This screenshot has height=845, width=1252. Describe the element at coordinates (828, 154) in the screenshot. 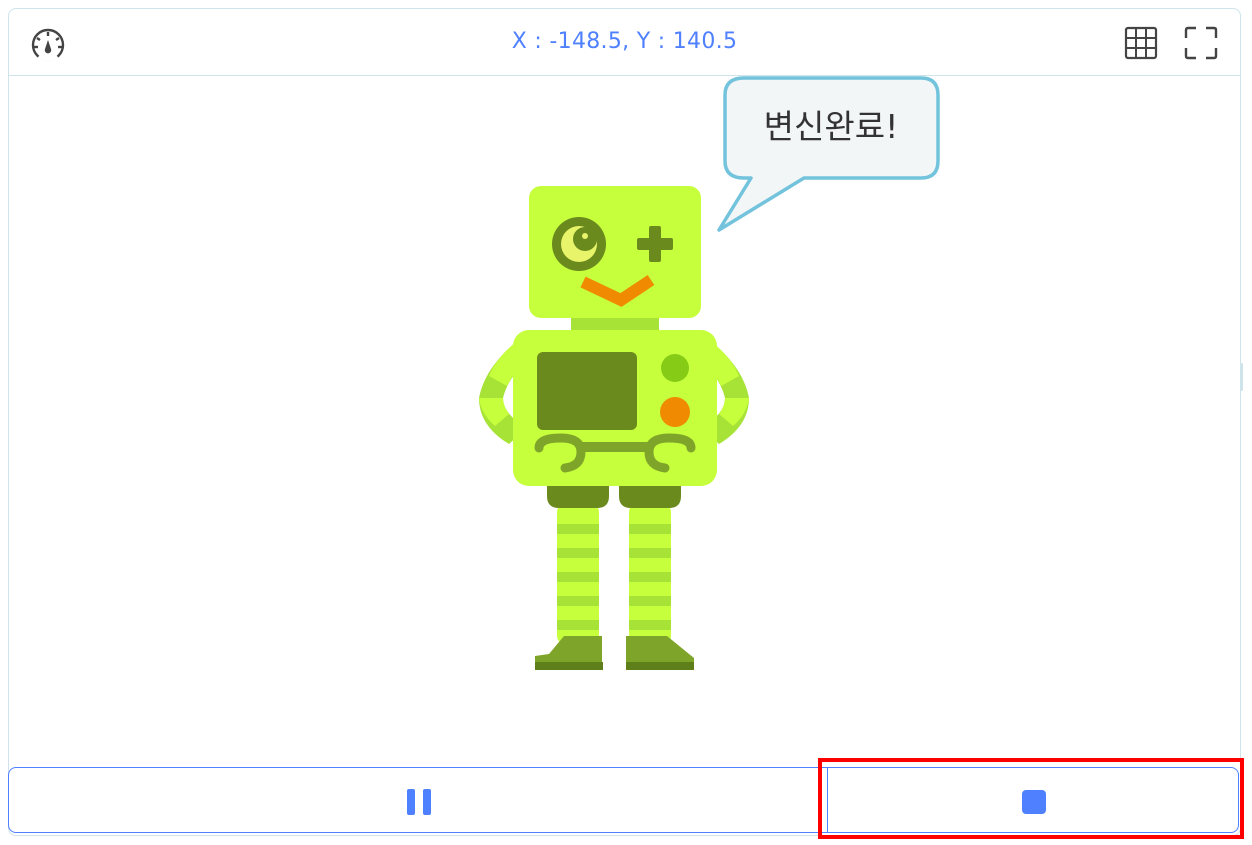

I see `speech-bubble: 변신완료!` at that location.